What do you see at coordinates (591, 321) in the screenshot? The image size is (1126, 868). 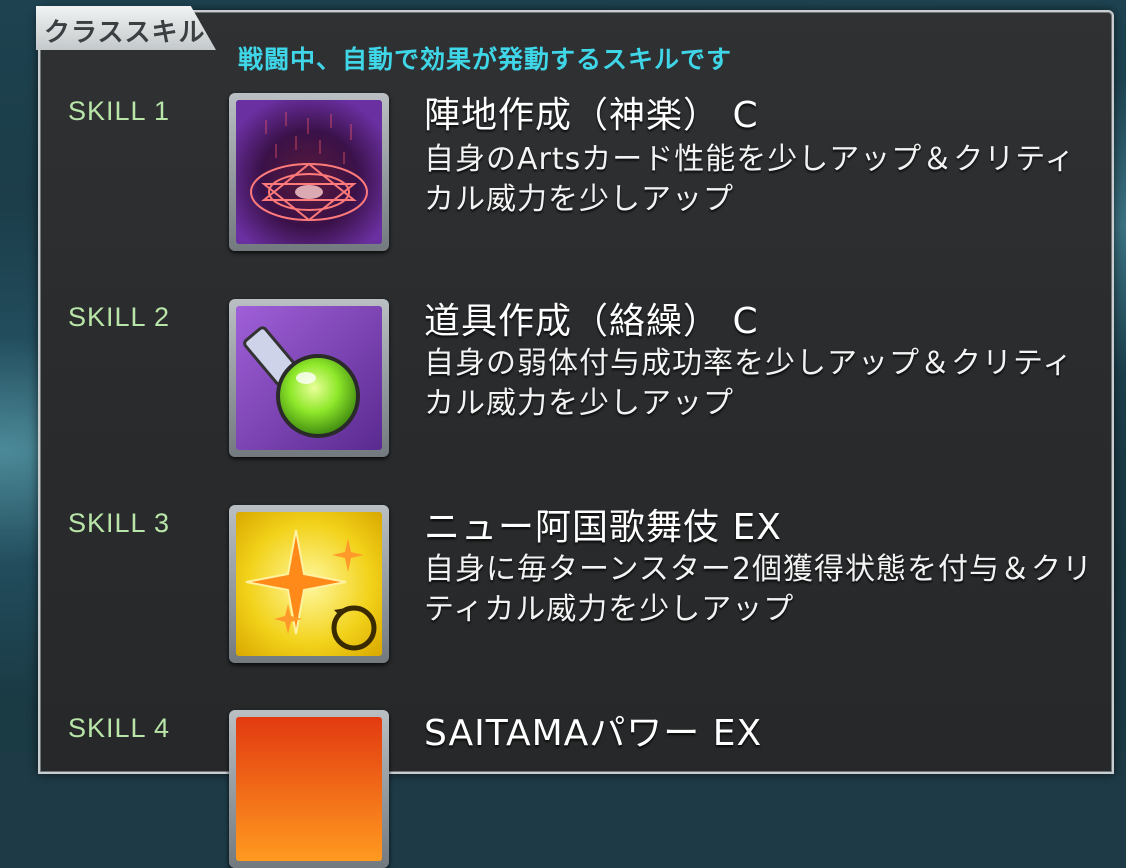 I see `skill-name-2: 道具作成（絡繰） C` at bounding box center [591, 321].